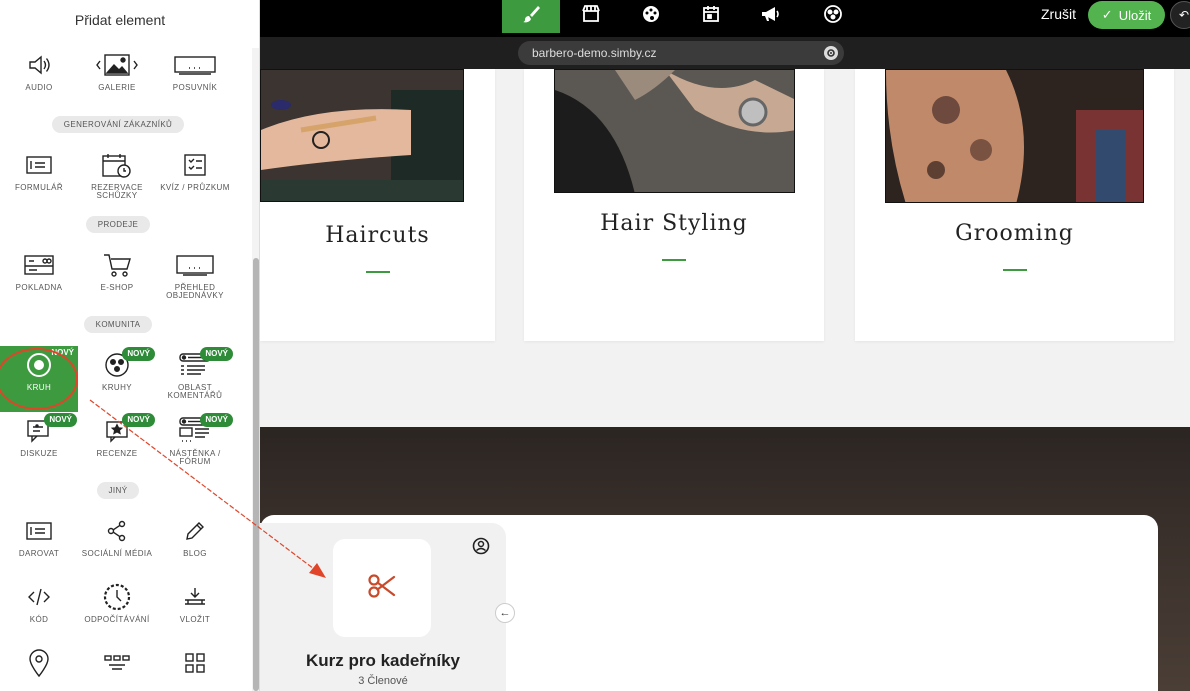  What do you see at coordinates (377, 205) in the screenshot?
I see `service-card-haircuts: Haircuts` at bounding box center [377, 205].